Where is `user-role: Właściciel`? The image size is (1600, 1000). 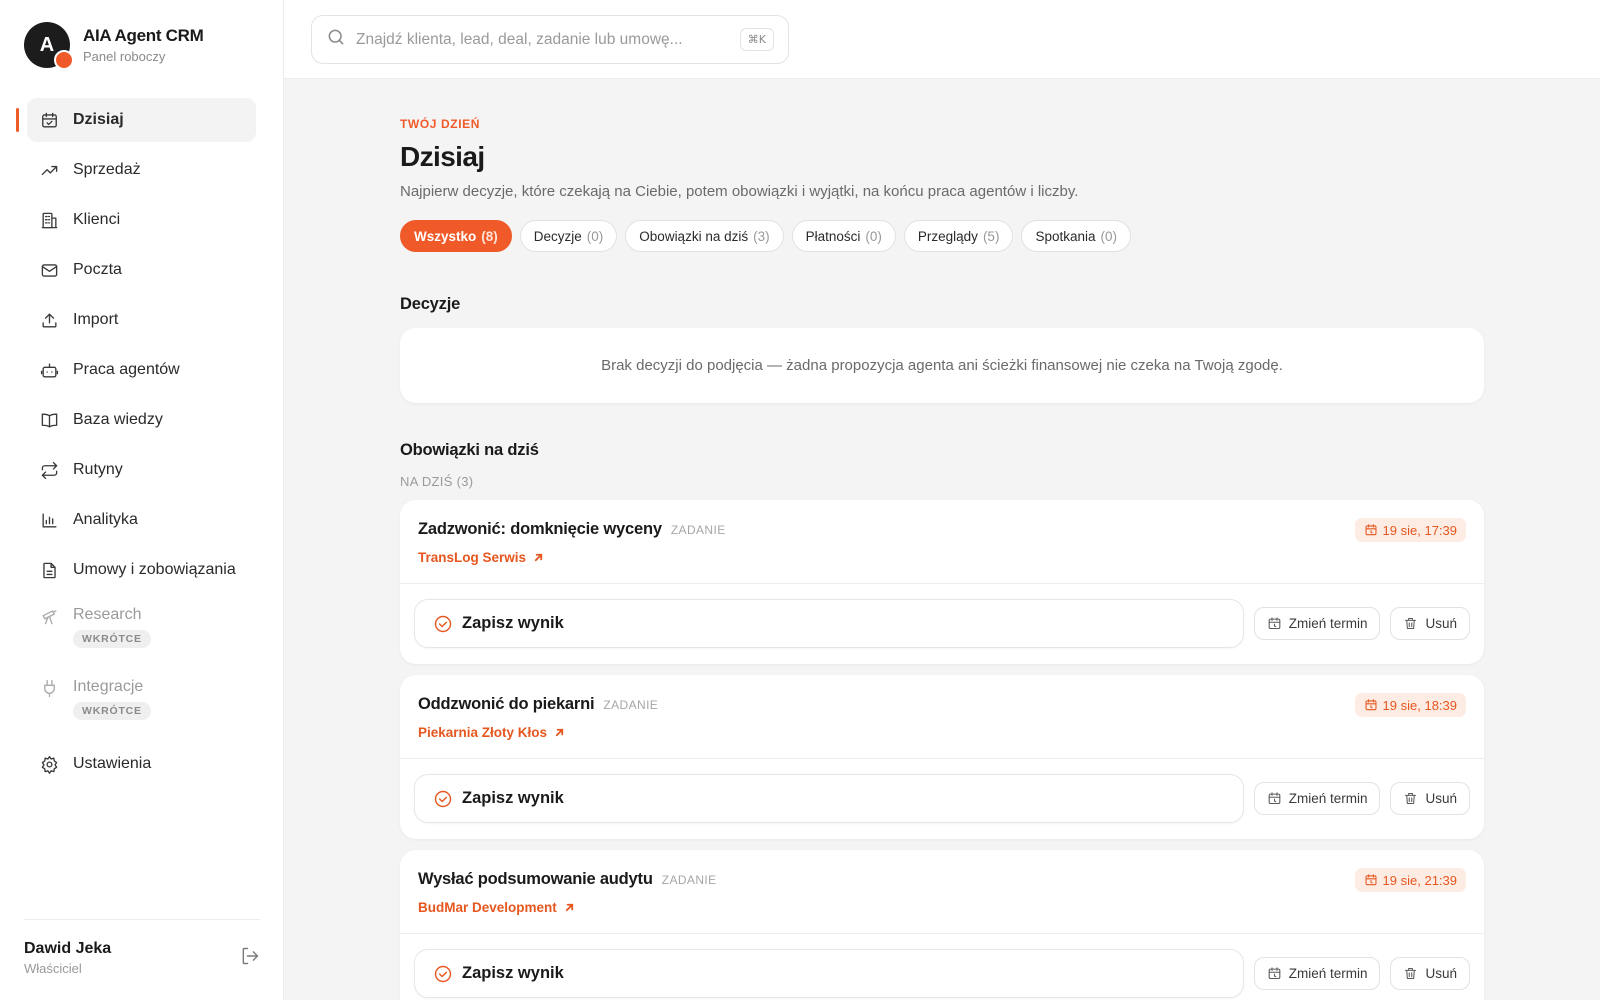
user-role: Właściciel is located at coordinates (53, 968).